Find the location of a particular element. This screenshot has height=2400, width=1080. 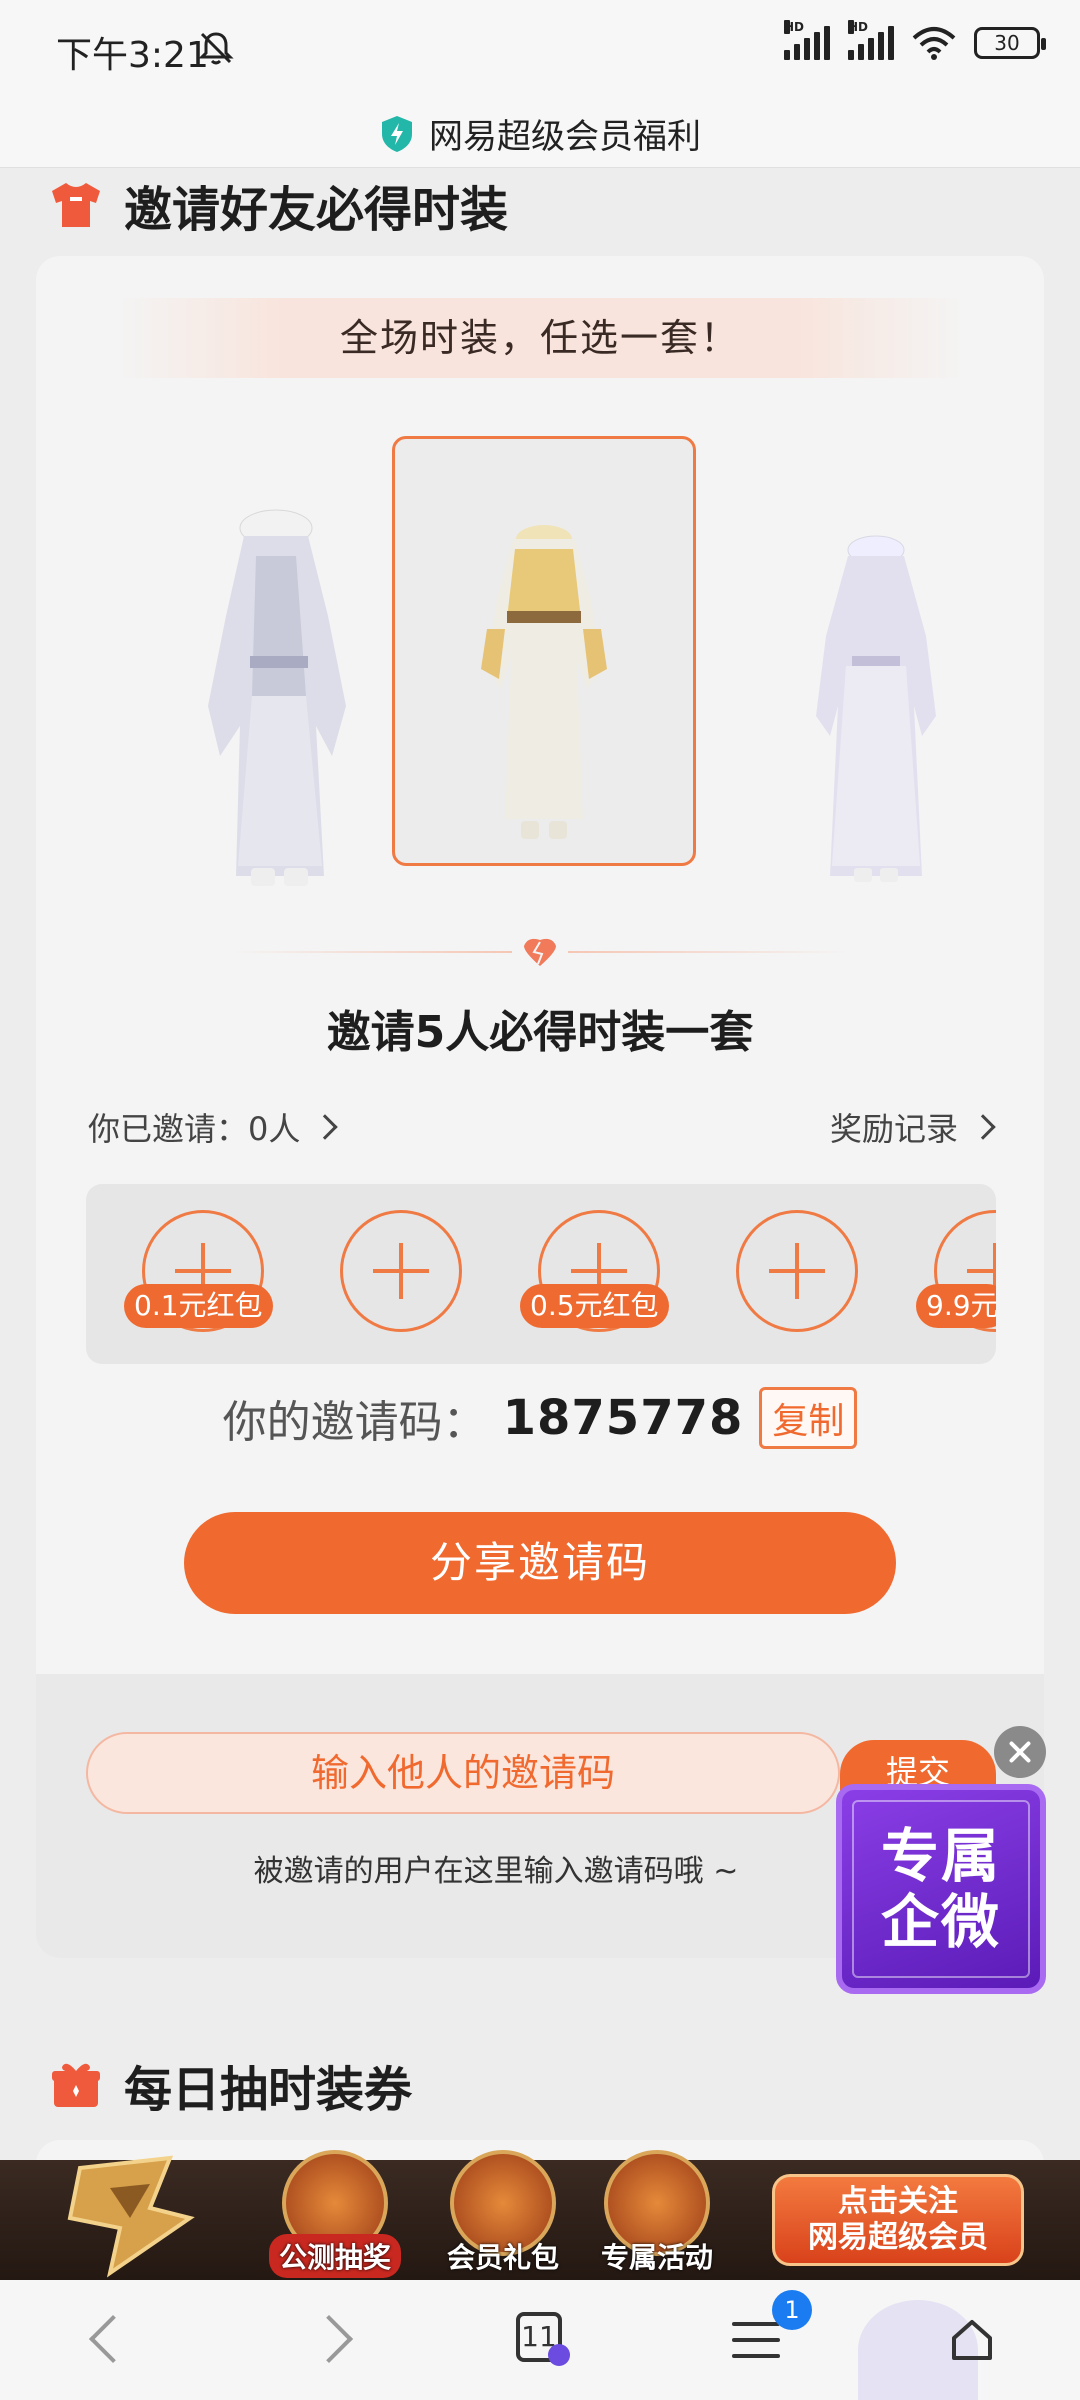

reward-badge-5: 9.9元 is located at coordinates (956, 1306).